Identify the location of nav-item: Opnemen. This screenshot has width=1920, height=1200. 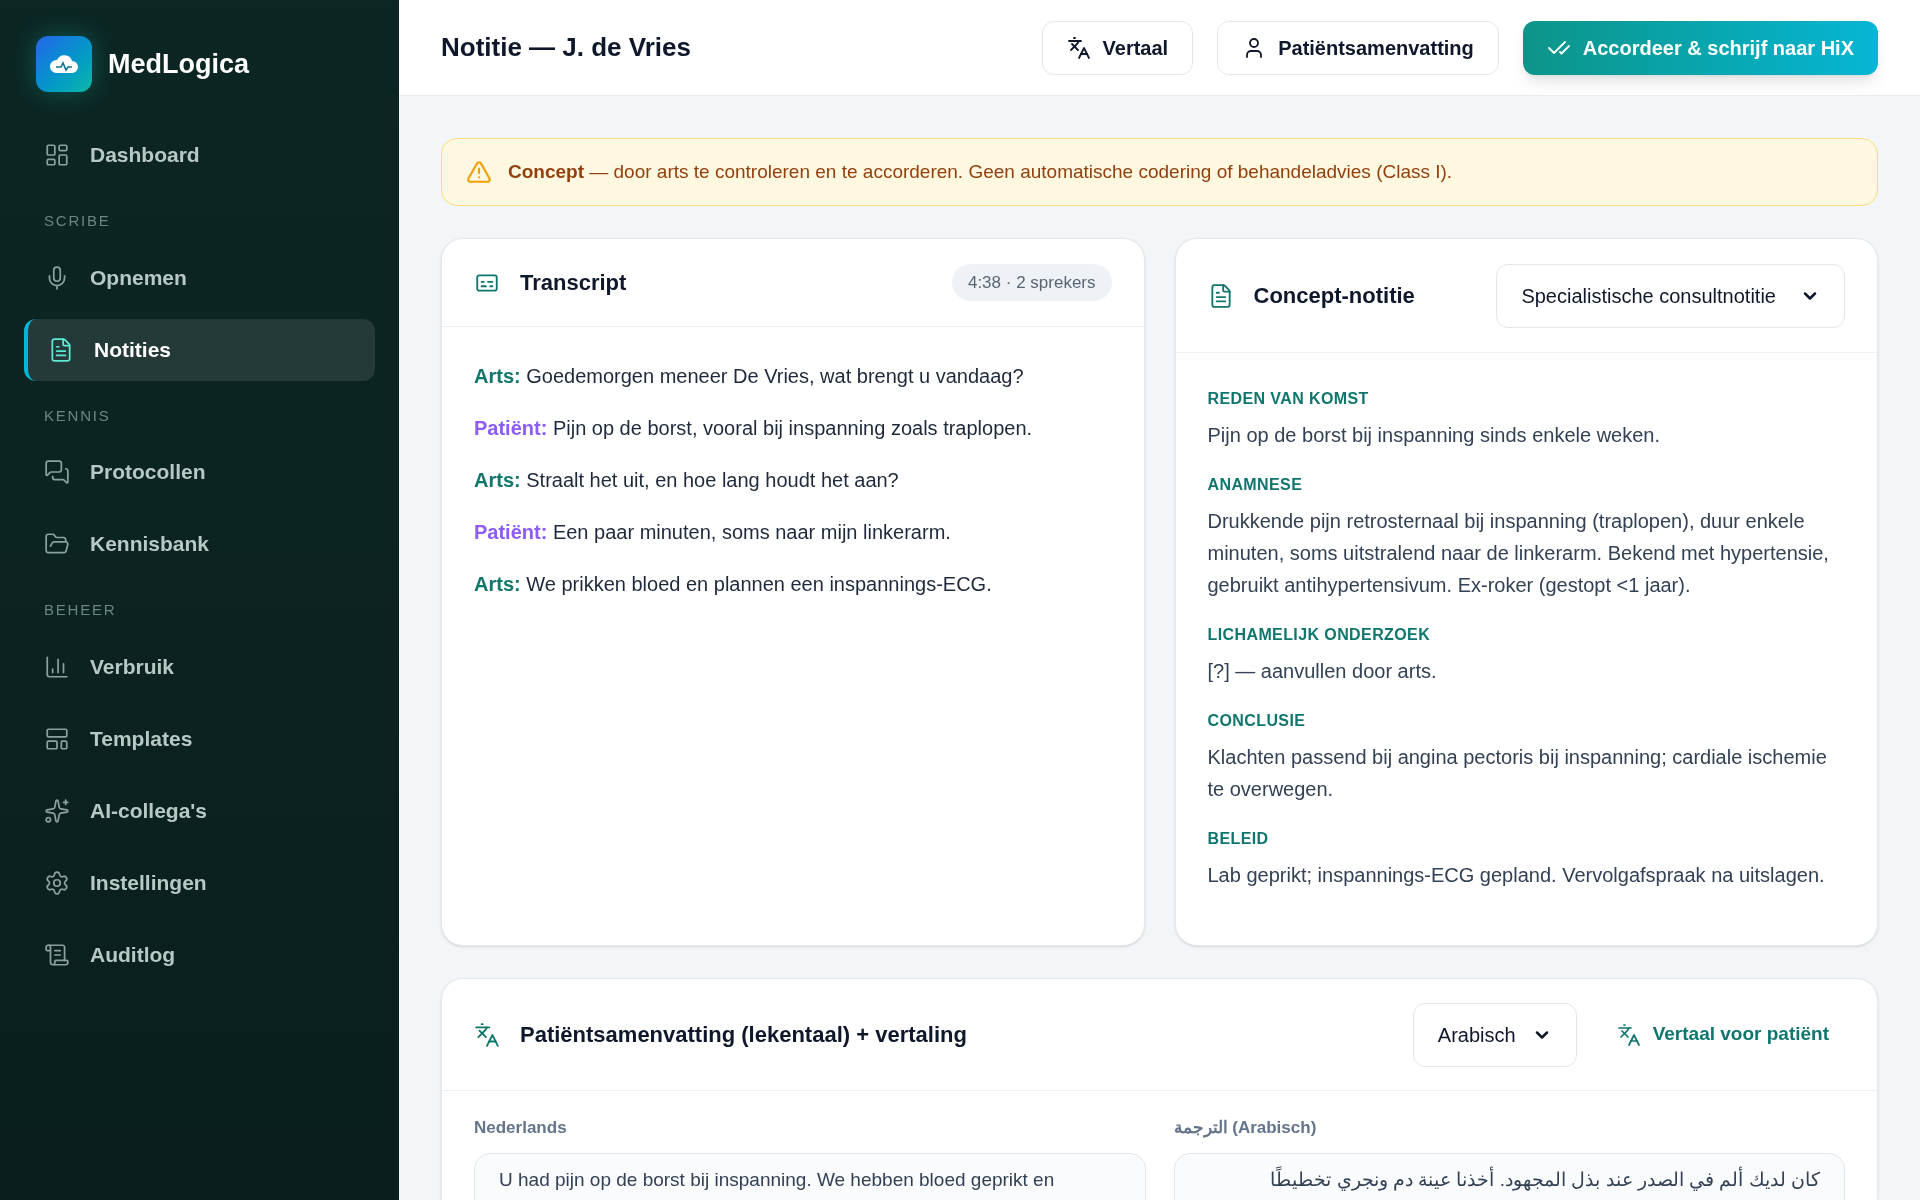
(199, 277).